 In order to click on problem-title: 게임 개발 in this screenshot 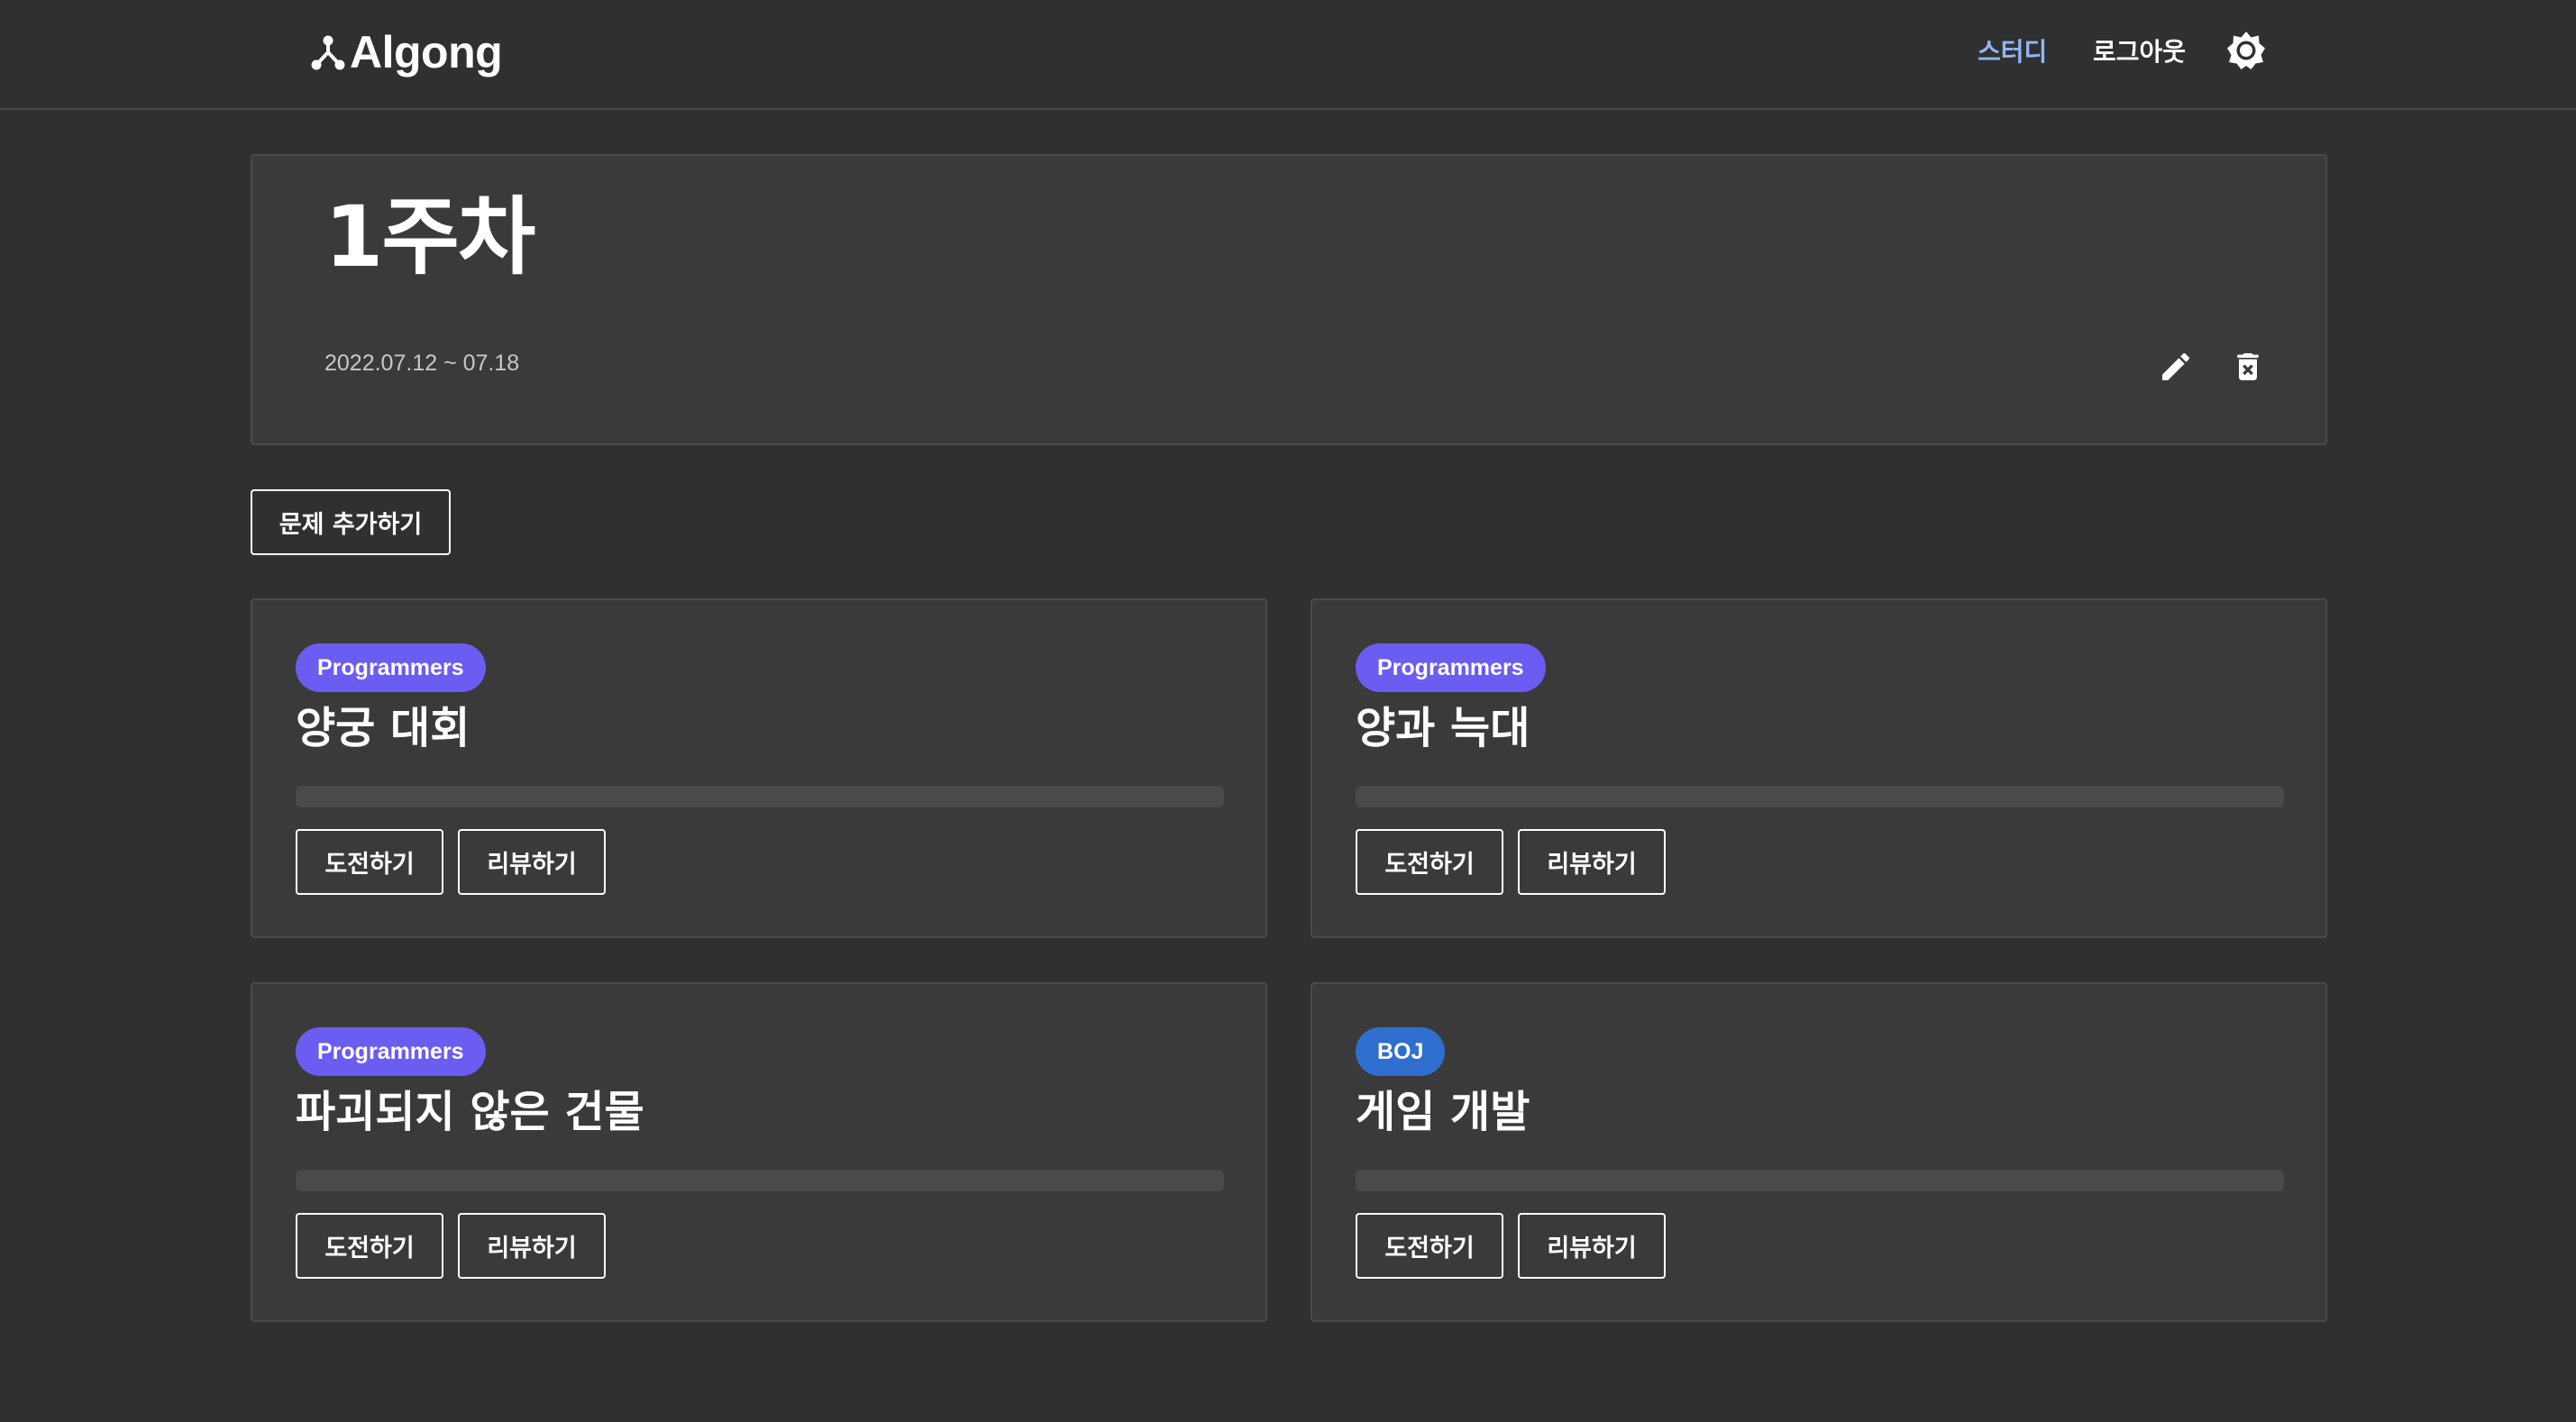, I will do `click(1443, 1113)`.